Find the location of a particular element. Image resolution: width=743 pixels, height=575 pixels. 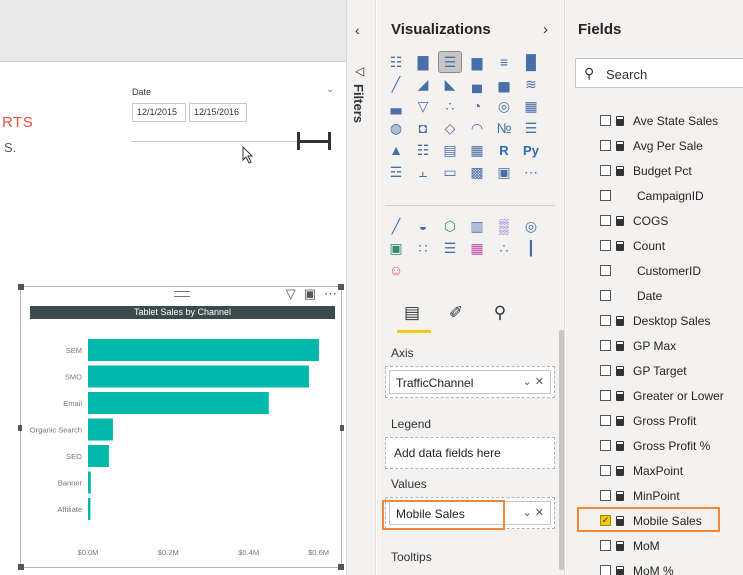

collapse-chevron-right-icon: › is located at coordinates (545, 29).